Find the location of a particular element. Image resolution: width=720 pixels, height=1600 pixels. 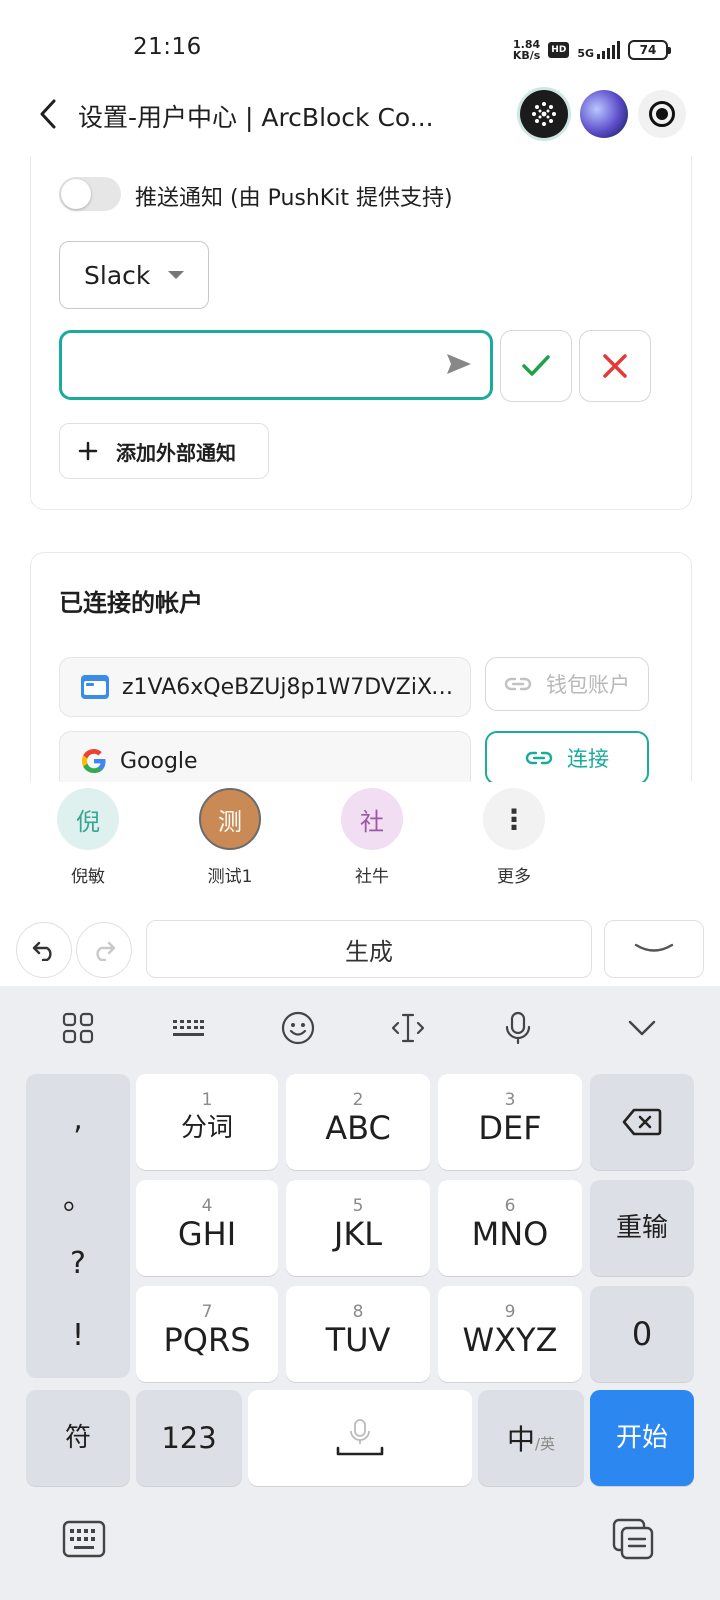

contact-suggestions: 倪 倪敏 测 测试1 社 社牛 ⋮ 更多 is located at coordinates (360, 838).